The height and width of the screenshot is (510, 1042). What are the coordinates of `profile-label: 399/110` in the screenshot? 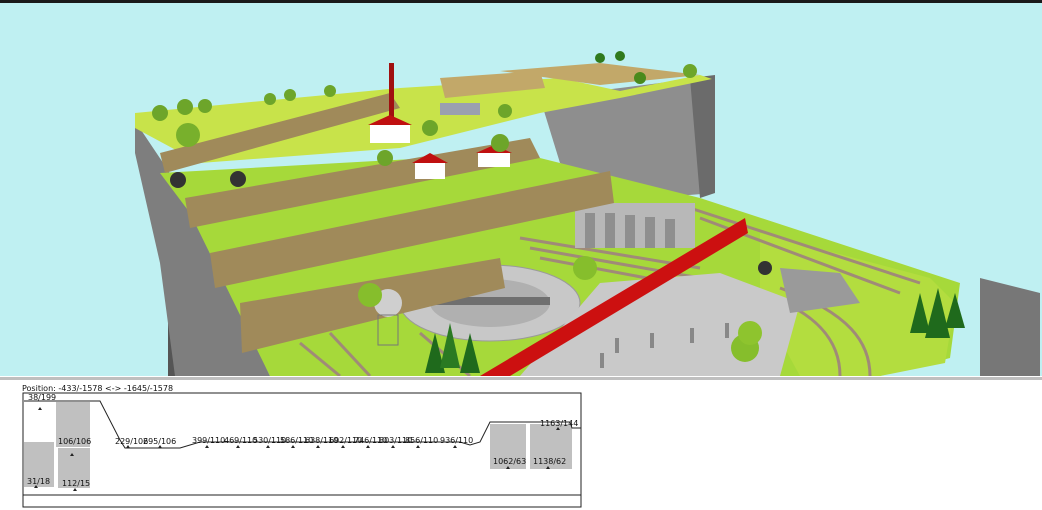 It's located at (208, 440).